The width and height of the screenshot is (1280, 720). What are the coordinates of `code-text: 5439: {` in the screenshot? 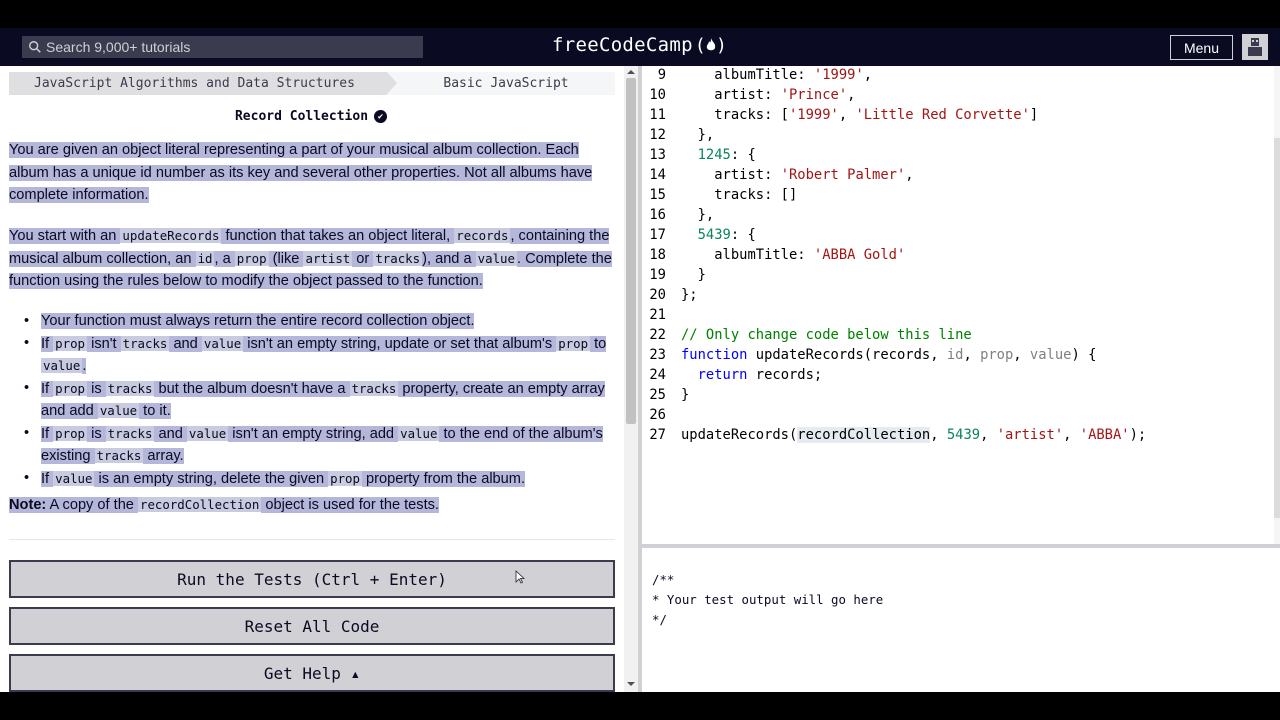 It's located at (726, 235).